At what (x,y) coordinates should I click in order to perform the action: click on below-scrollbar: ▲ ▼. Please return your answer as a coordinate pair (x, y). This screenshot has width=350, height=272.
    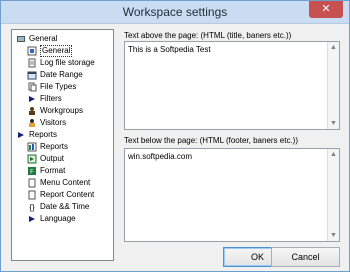
    Looking at the image, I should click on (333, 195).